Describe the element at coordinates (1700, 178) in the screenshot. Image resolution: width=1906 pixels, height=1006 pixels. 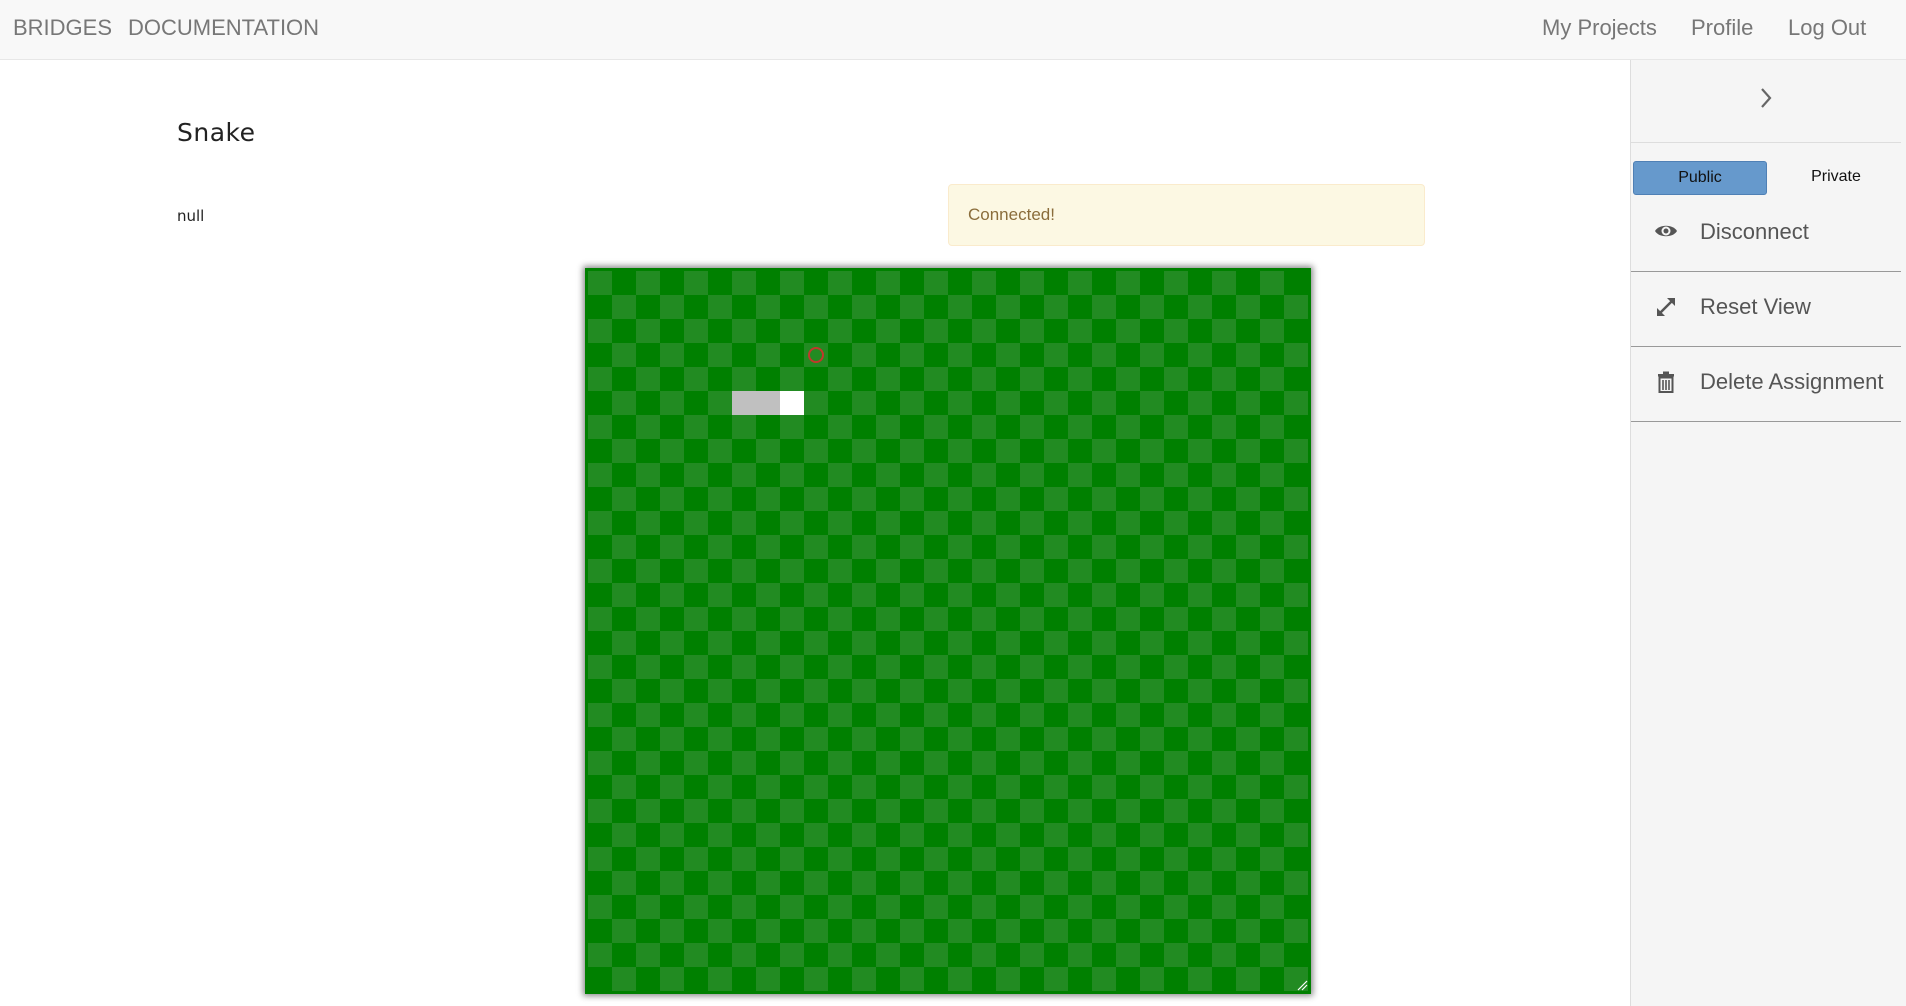
I see `public-toggle-button: Public` at that location.